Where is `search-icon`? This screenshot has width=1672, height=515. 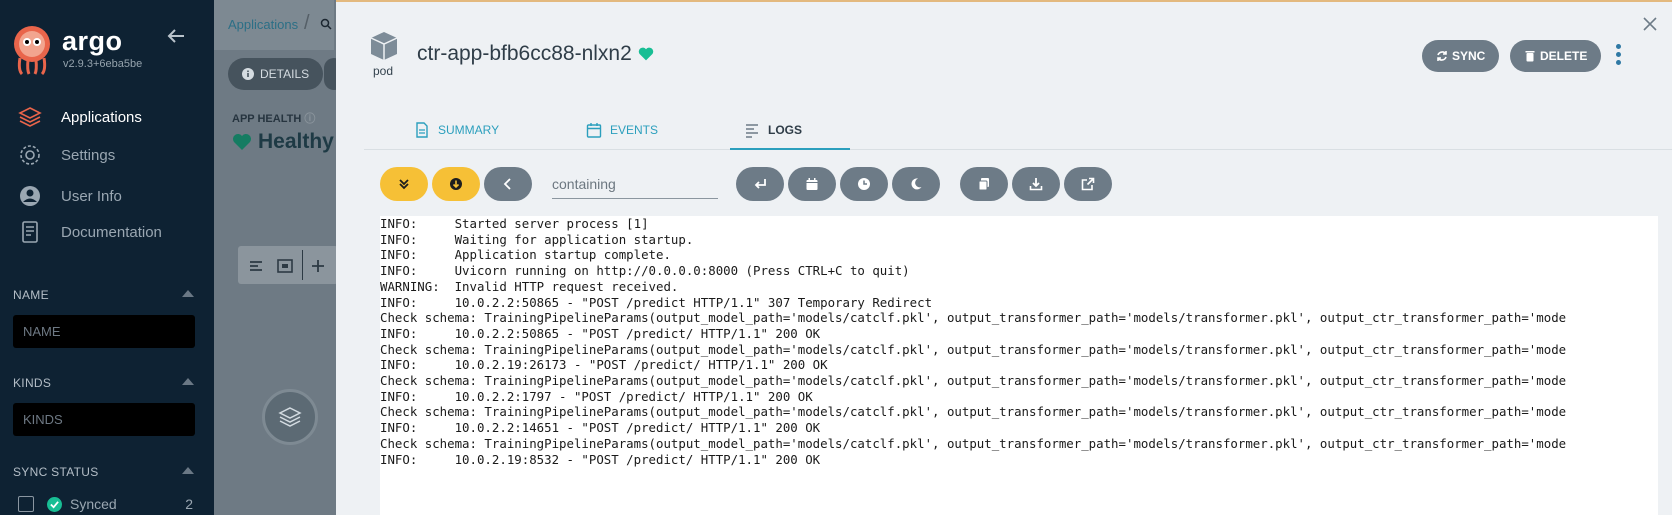
search-icon is located at coordinates (326, 24).